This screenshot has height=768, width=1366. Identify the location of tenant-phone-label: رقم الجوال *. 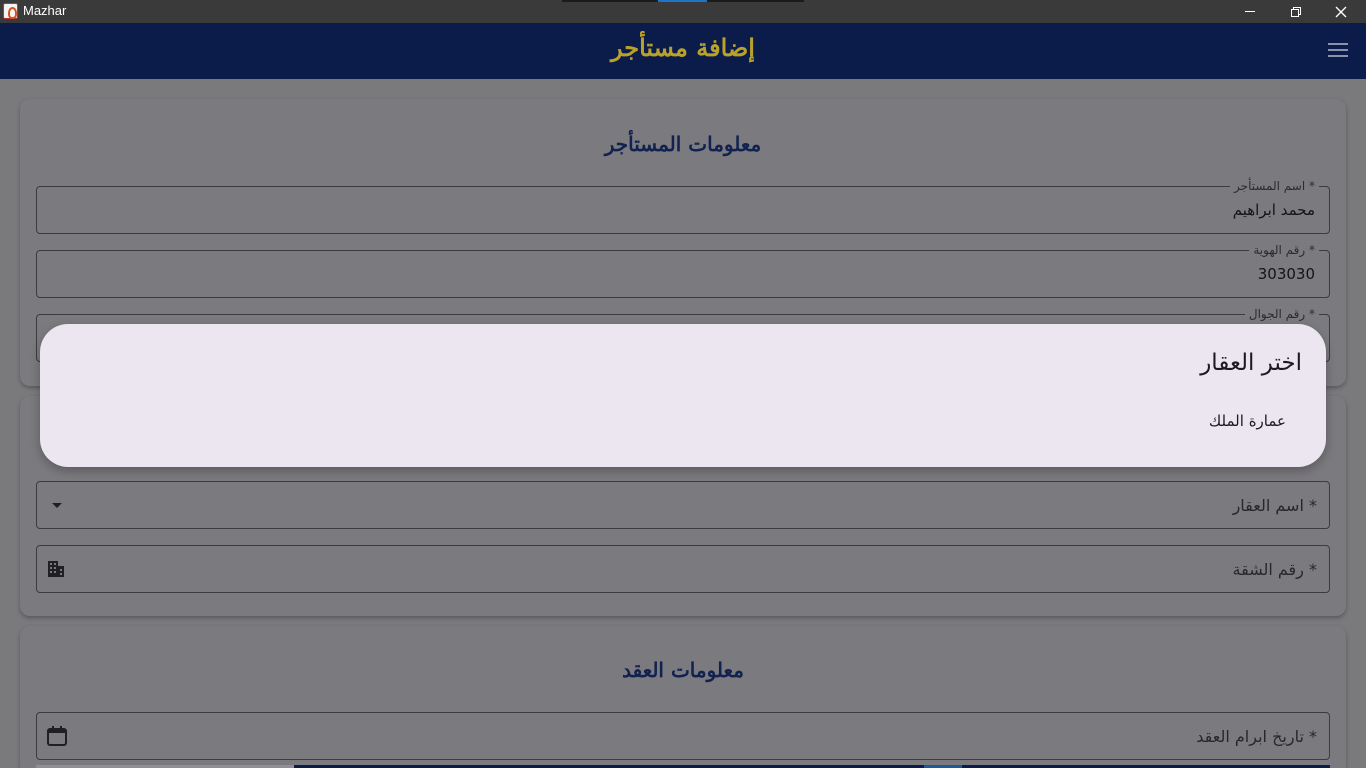
(1281, 314).